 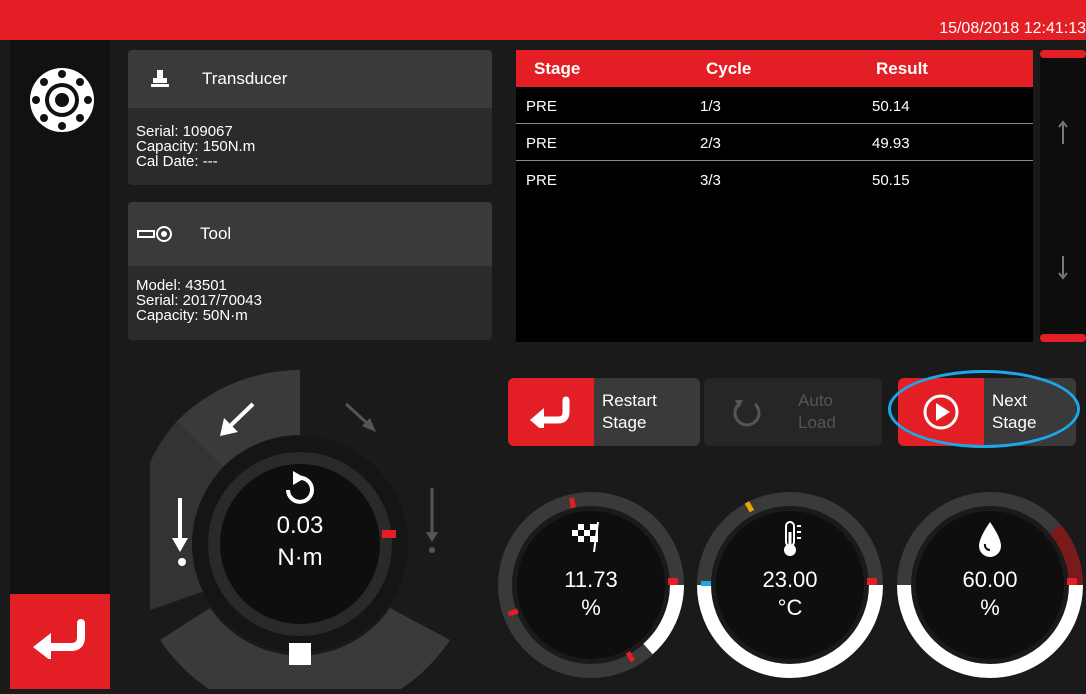 What do you see at coordinates (774, 142) in the screenshot?
I see `table-row: PRE 2/3 49.93` at bounding box center [774, 142].